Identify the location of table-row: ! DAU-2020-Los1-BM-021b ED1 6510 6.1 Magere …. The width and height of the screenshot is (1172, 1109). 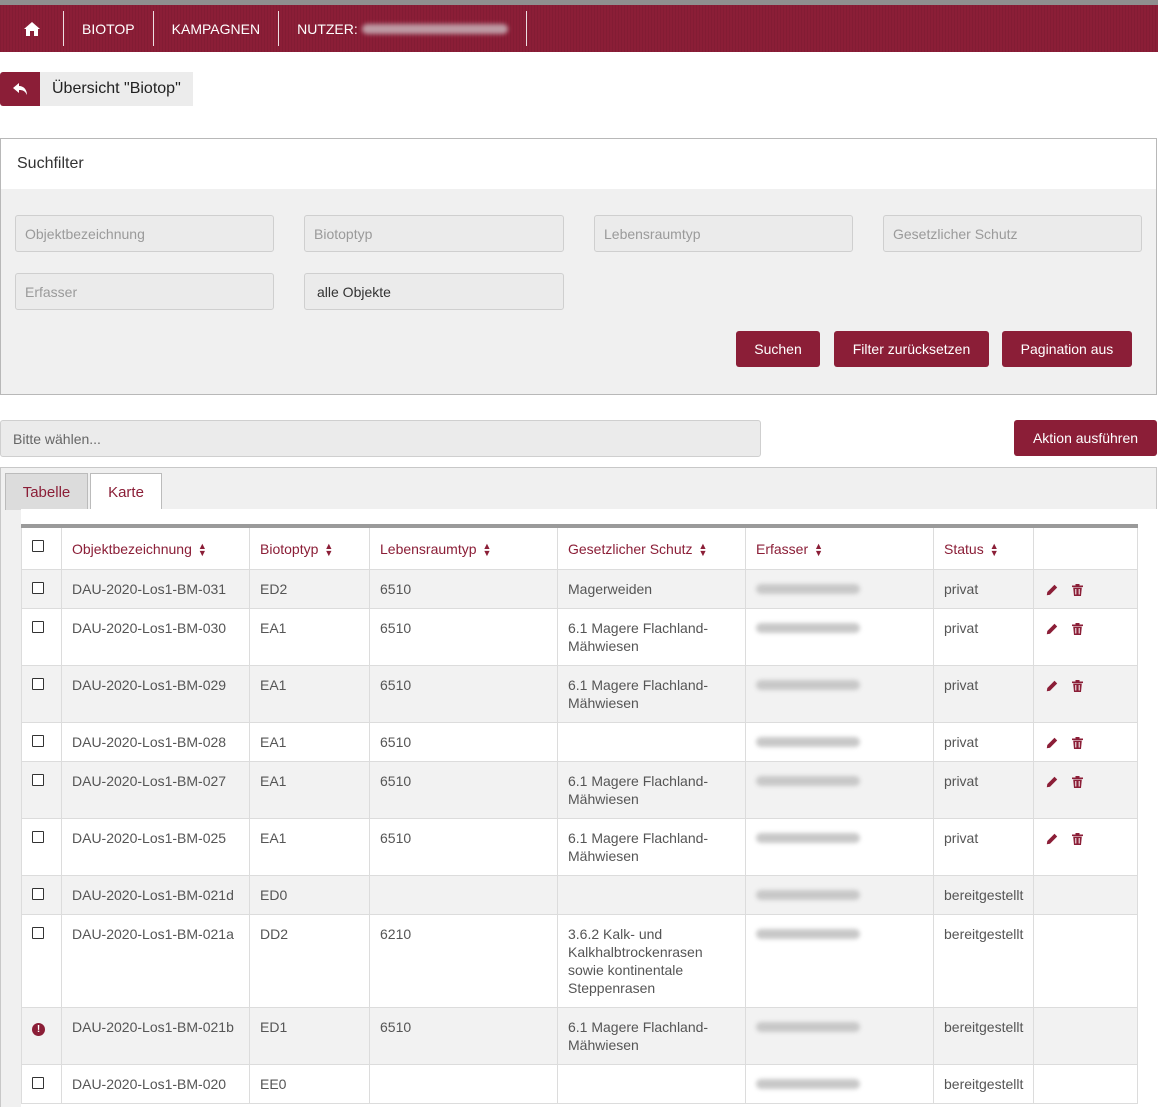
(579, 1036).